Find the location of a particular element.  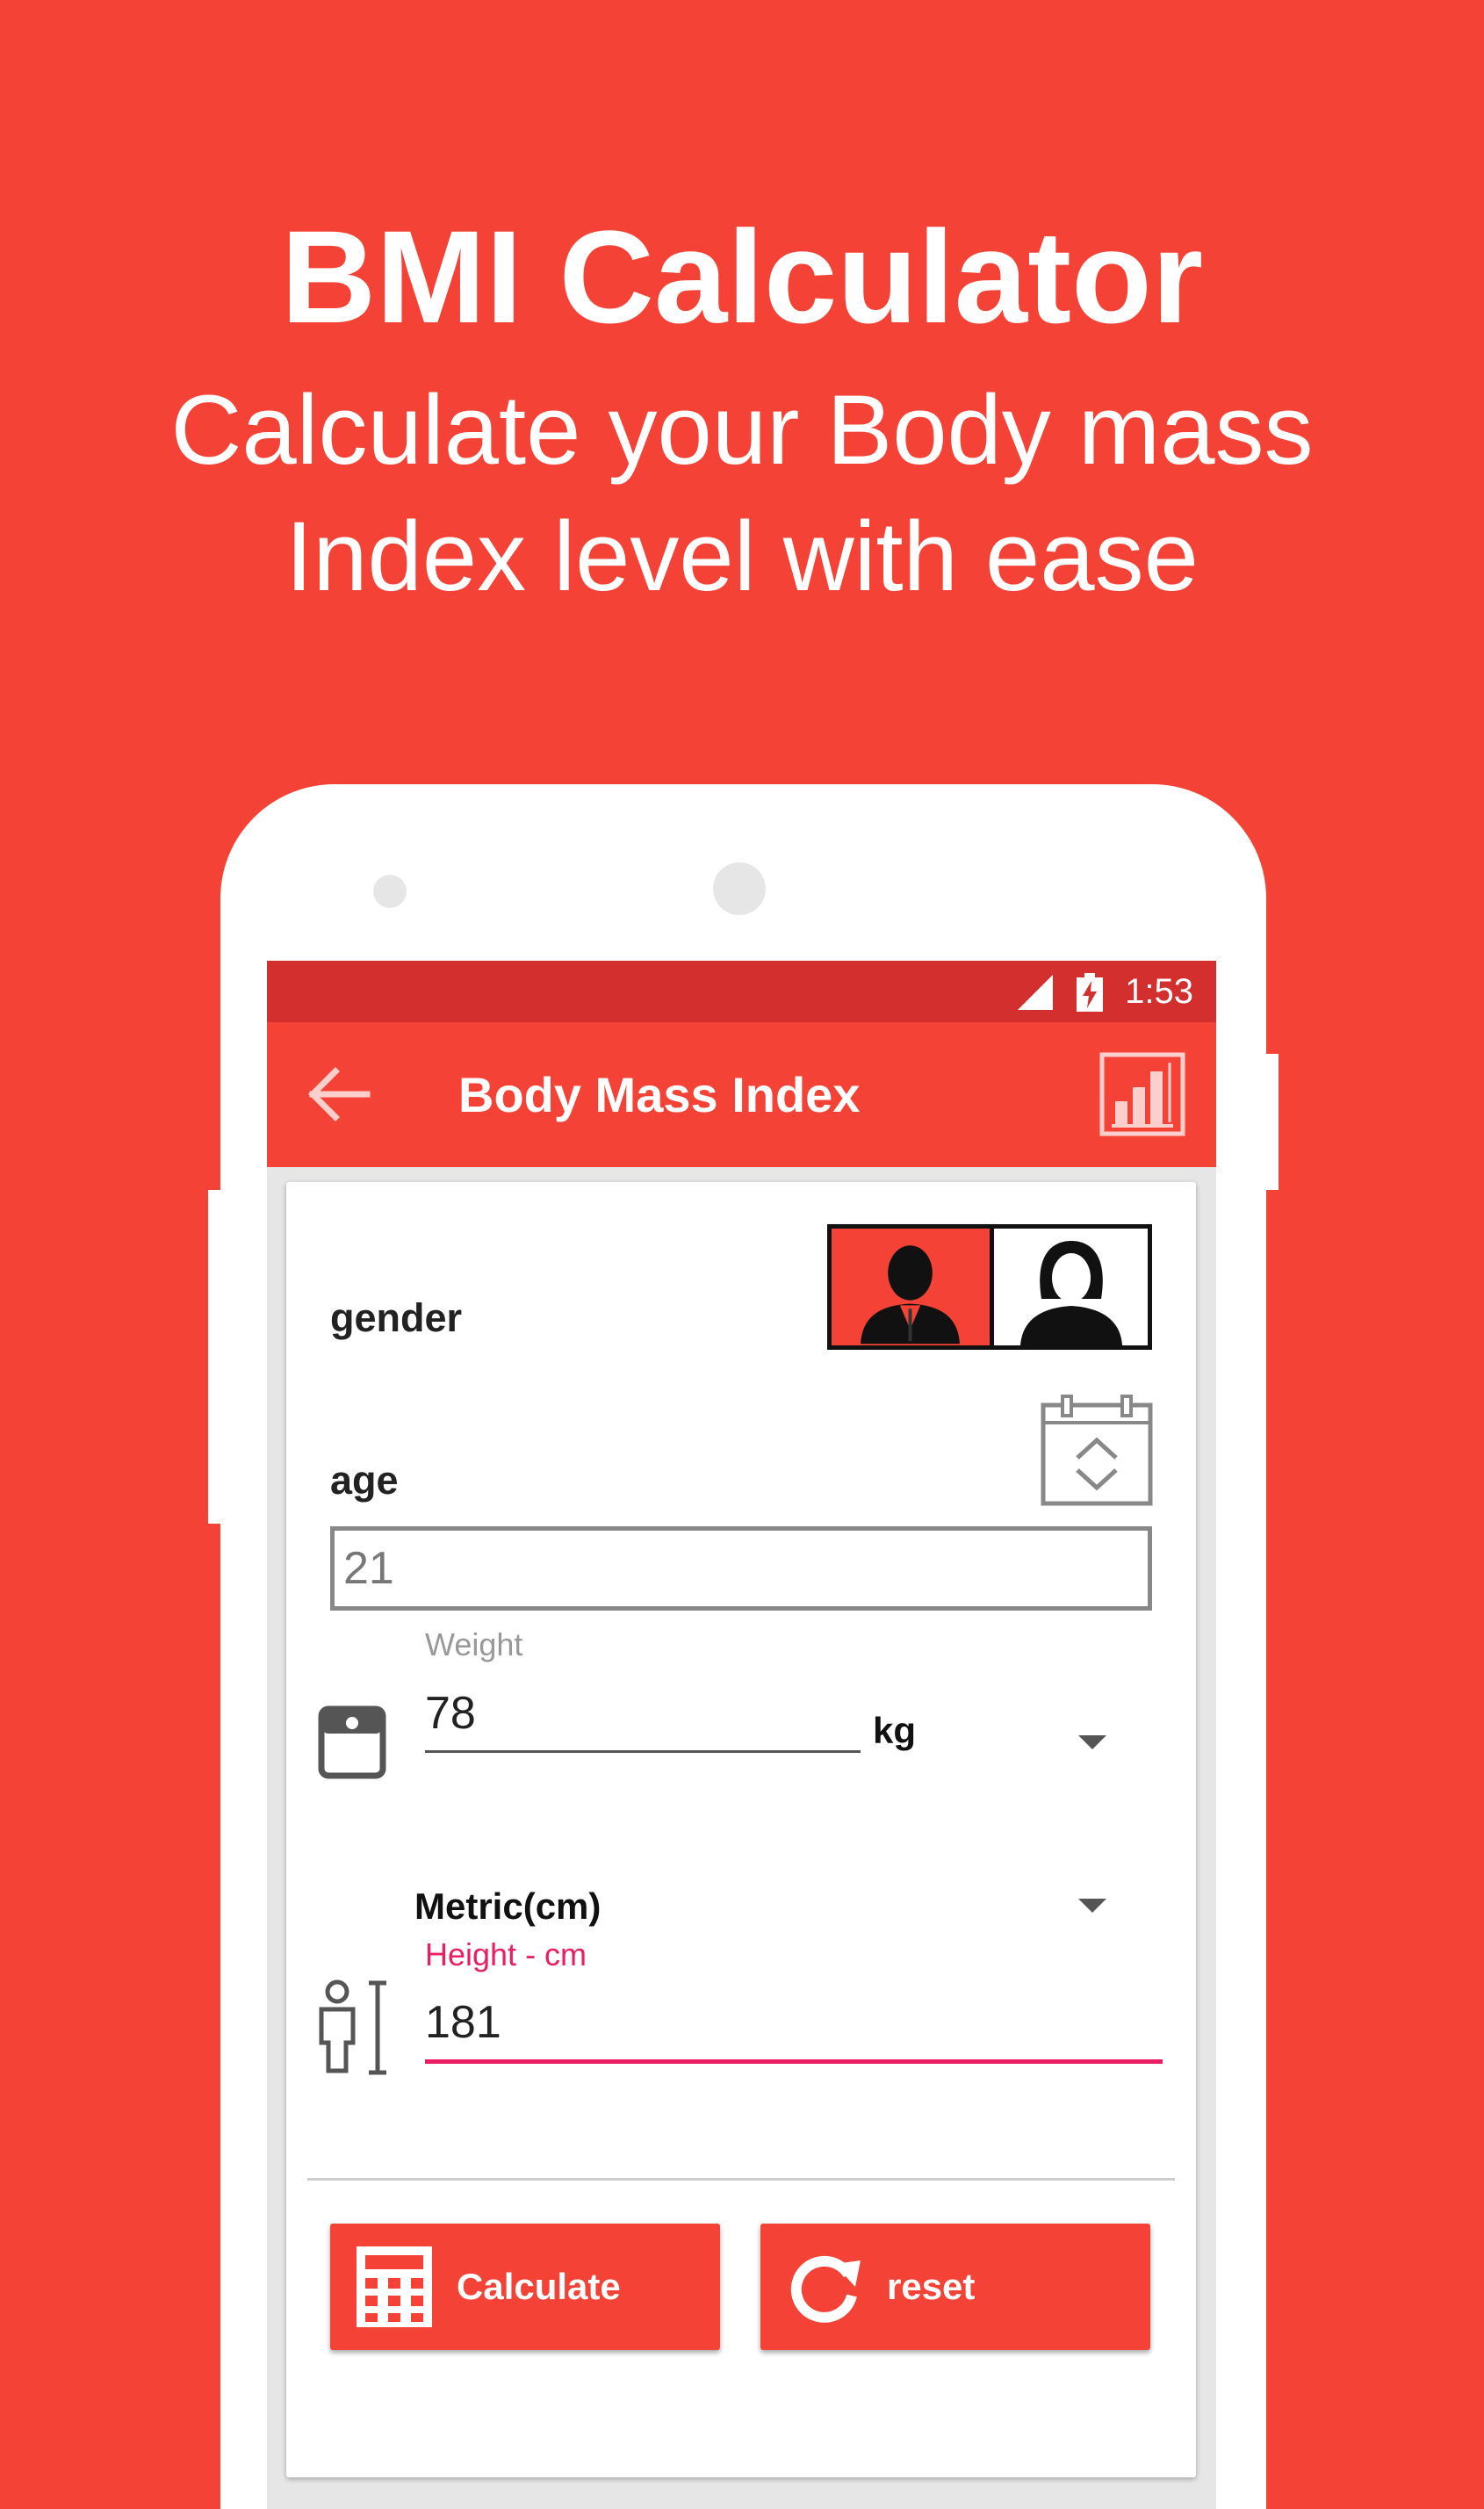

arrow-left-icon is located at coordinates (338, 1094).